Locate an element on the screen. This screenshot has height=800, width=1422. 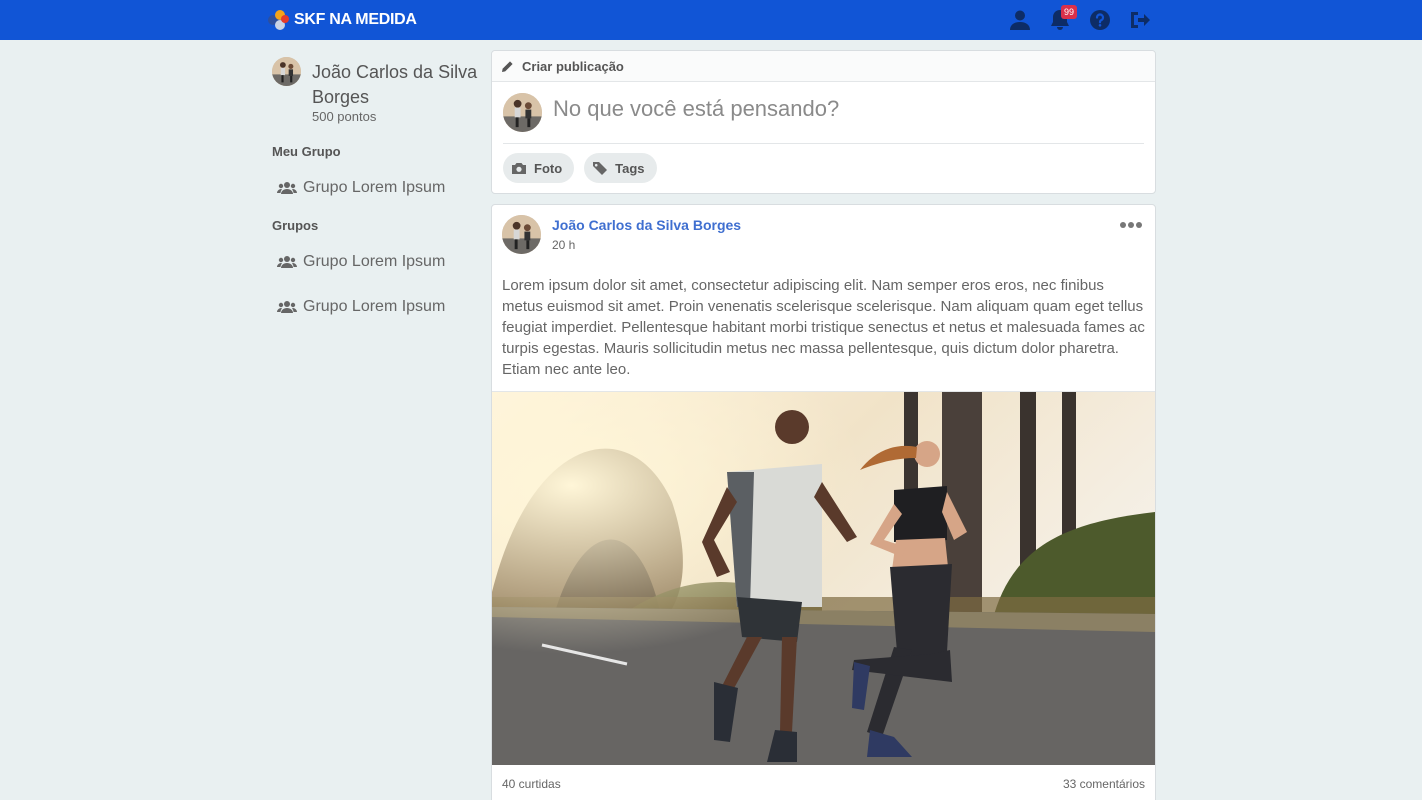
likes-count: 40 curtidas is located at coordinates (531, 784).